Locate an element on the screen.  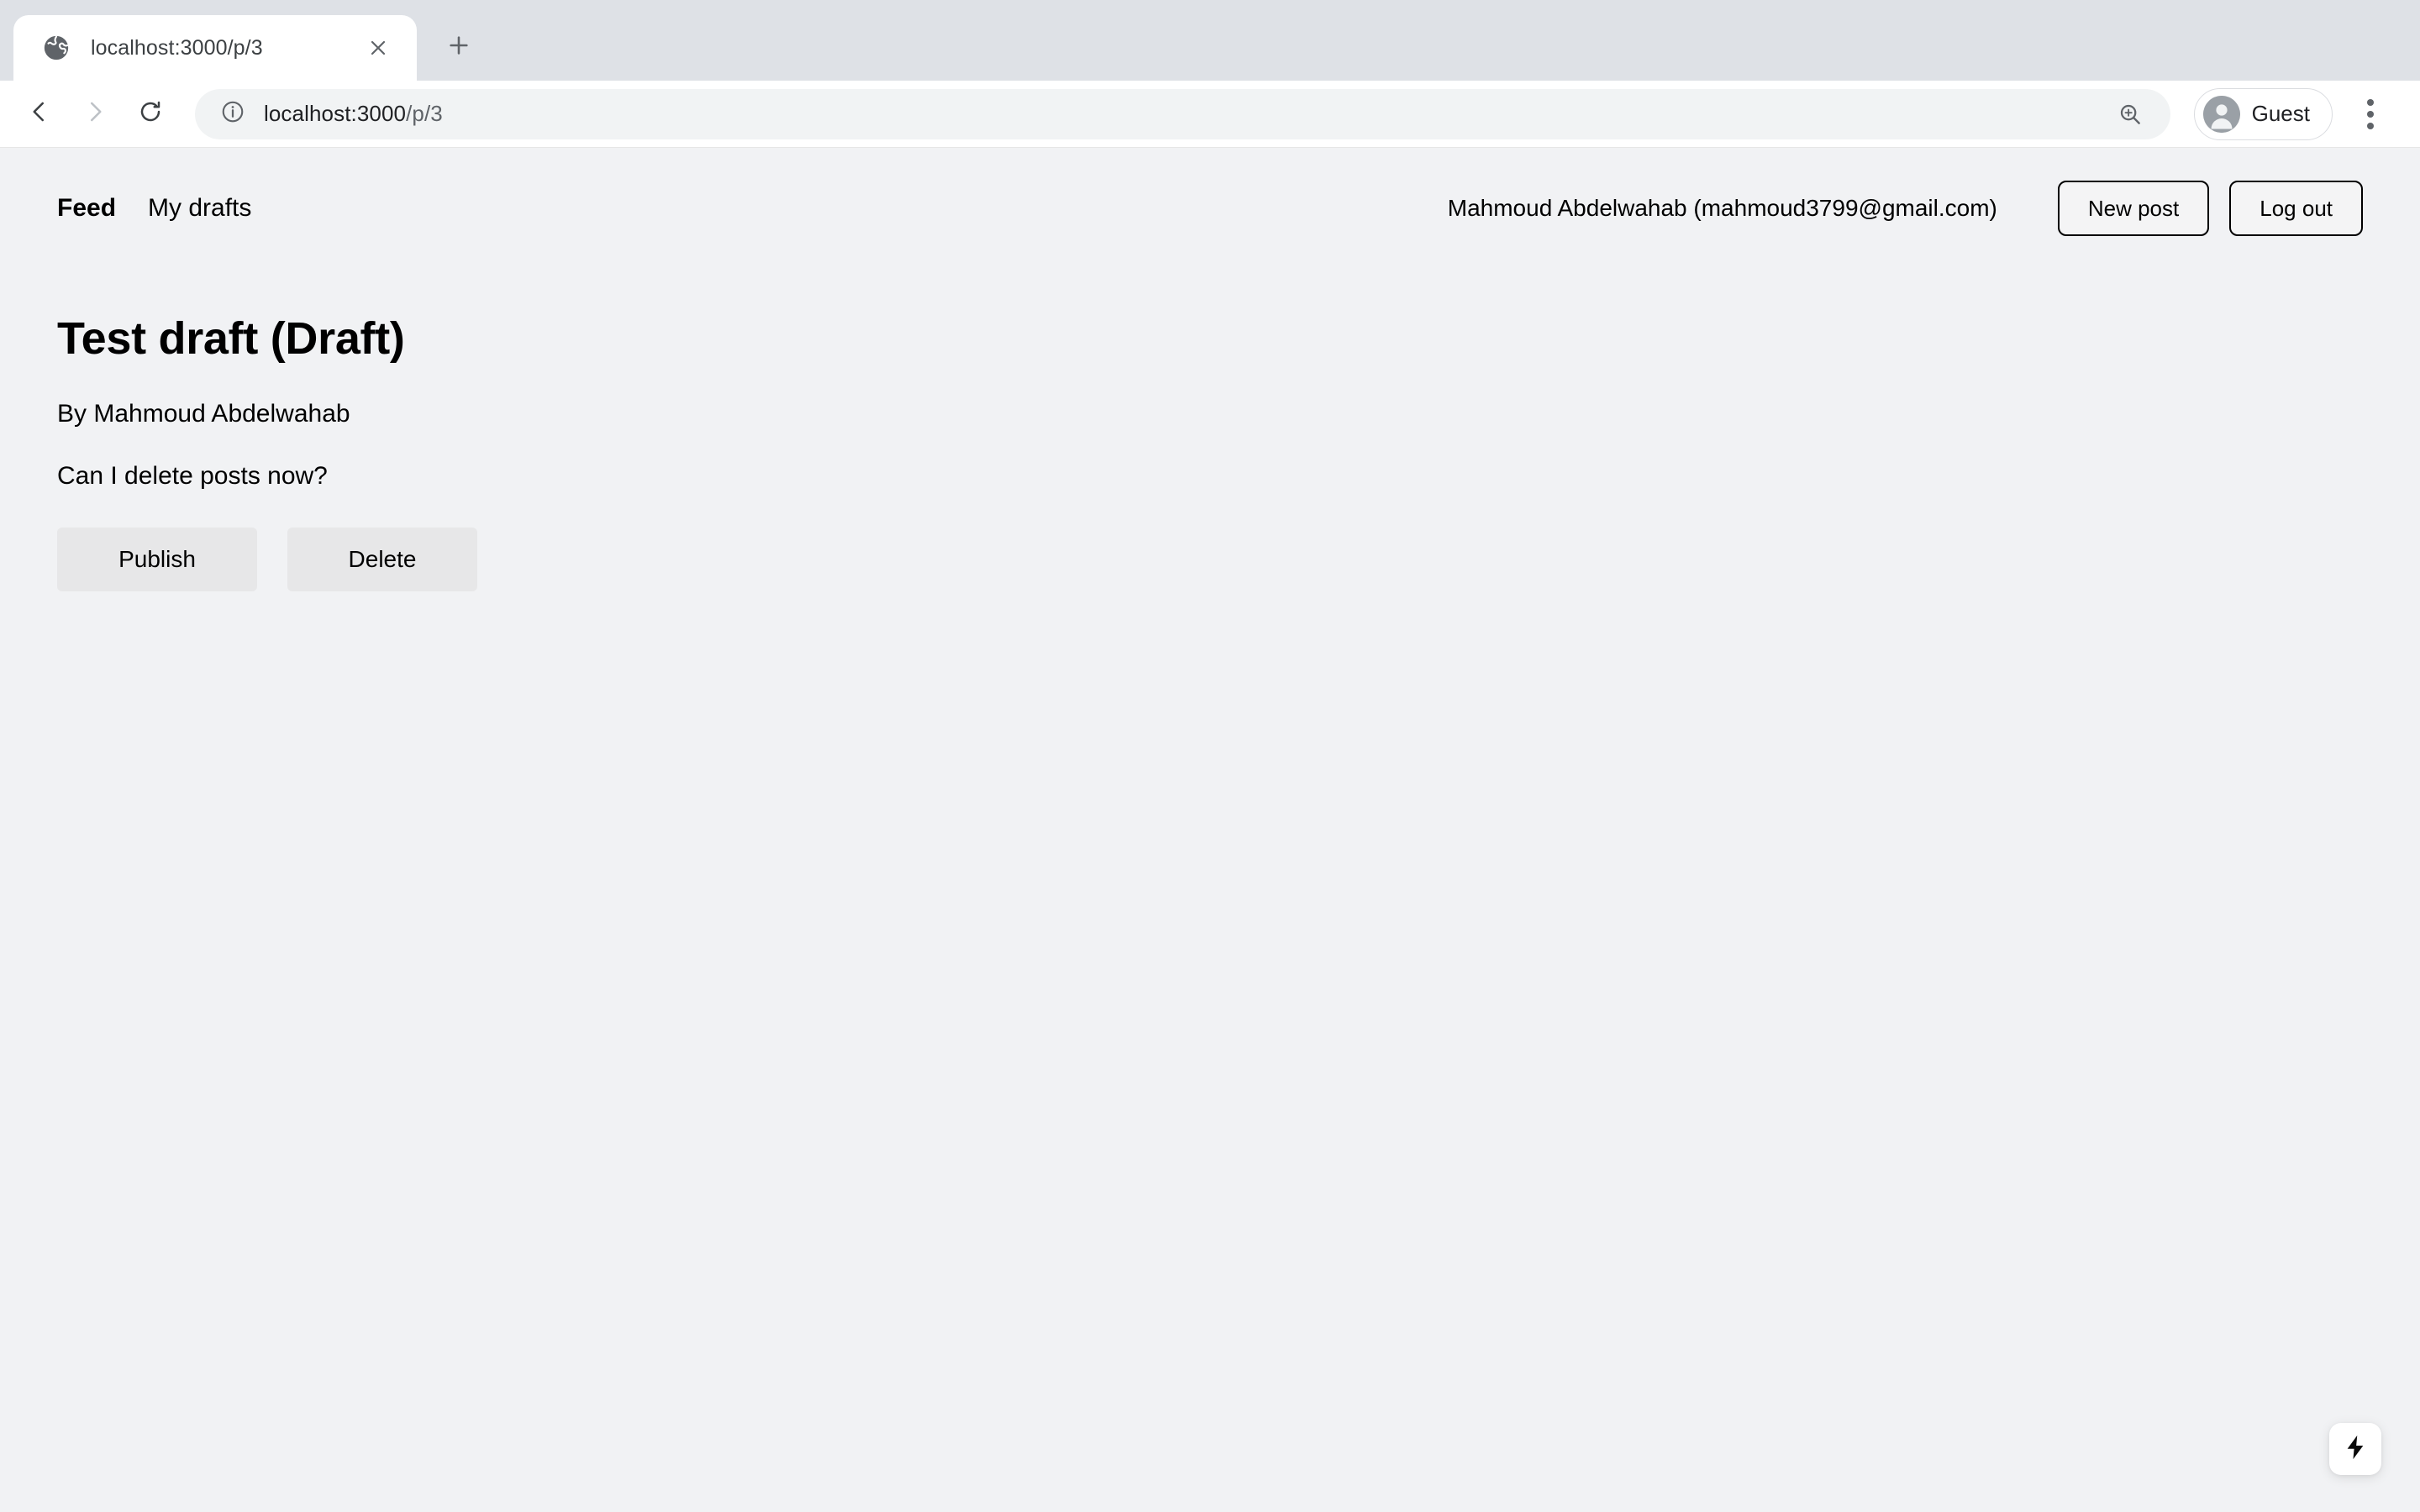
reload-button is located at coordinates (150, 114).